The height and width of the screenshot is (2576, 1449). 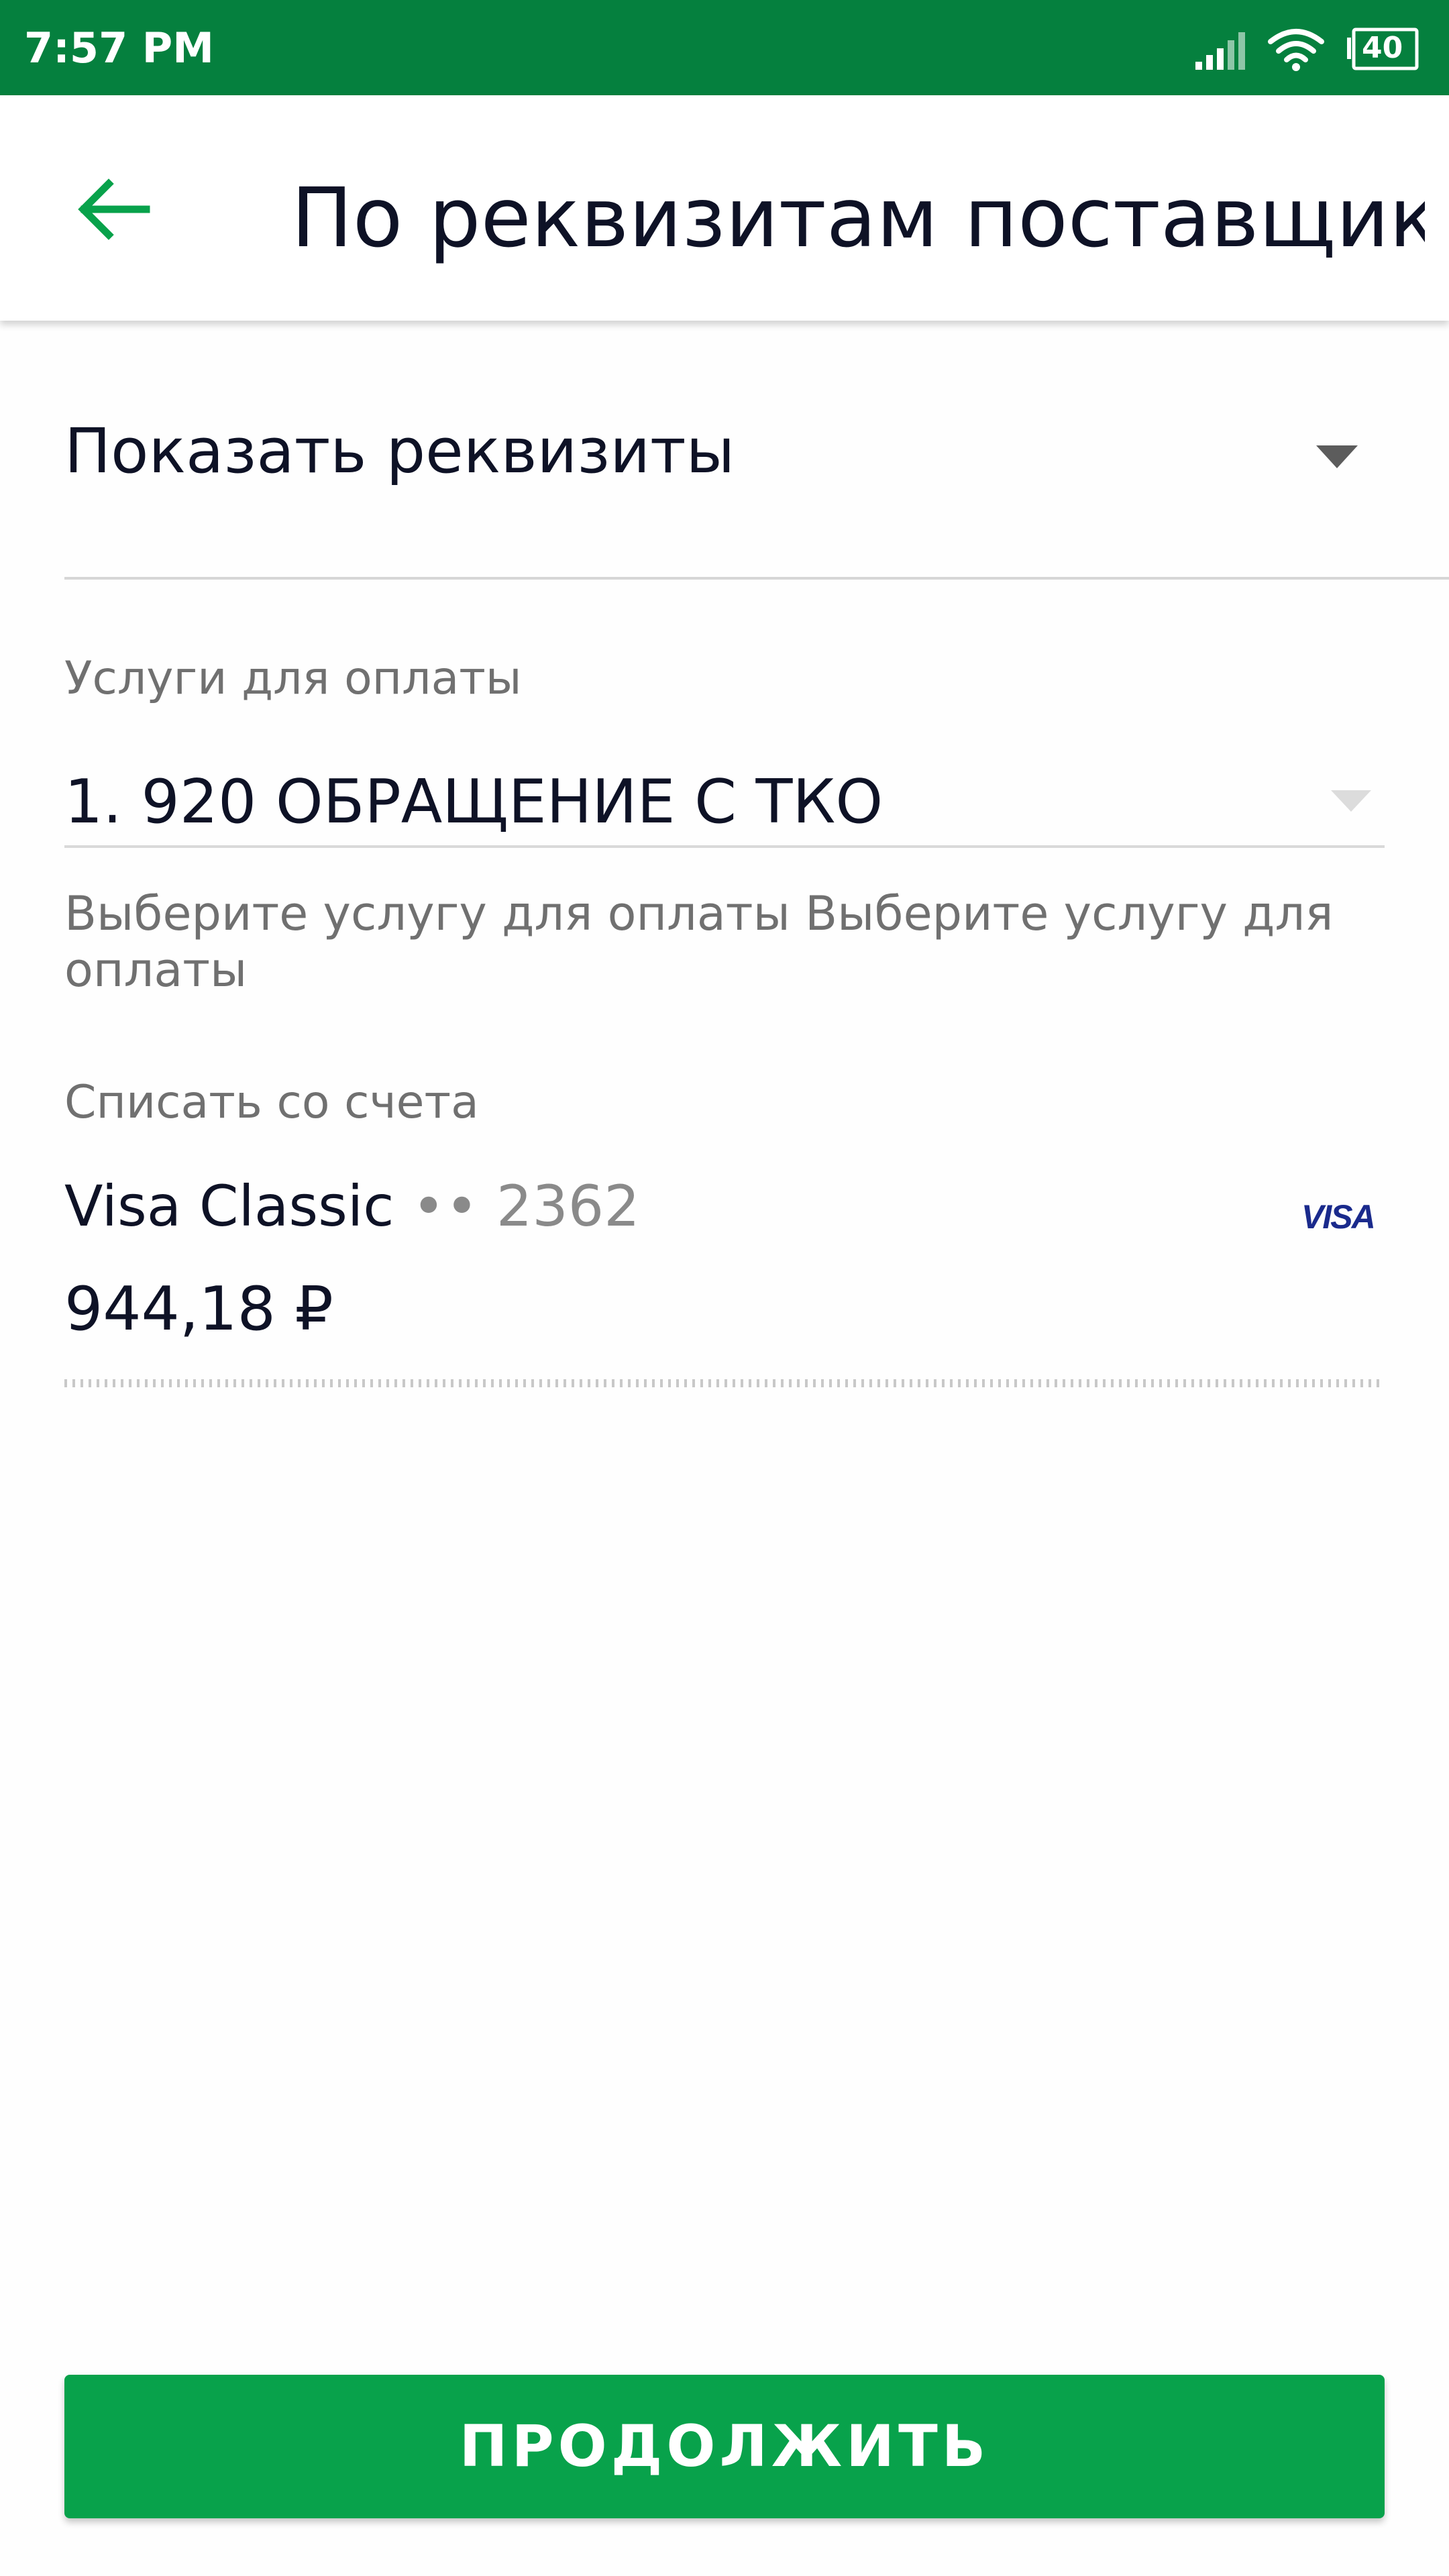 I want to click on chevron-down-icon, so click(x=1337, y=456).